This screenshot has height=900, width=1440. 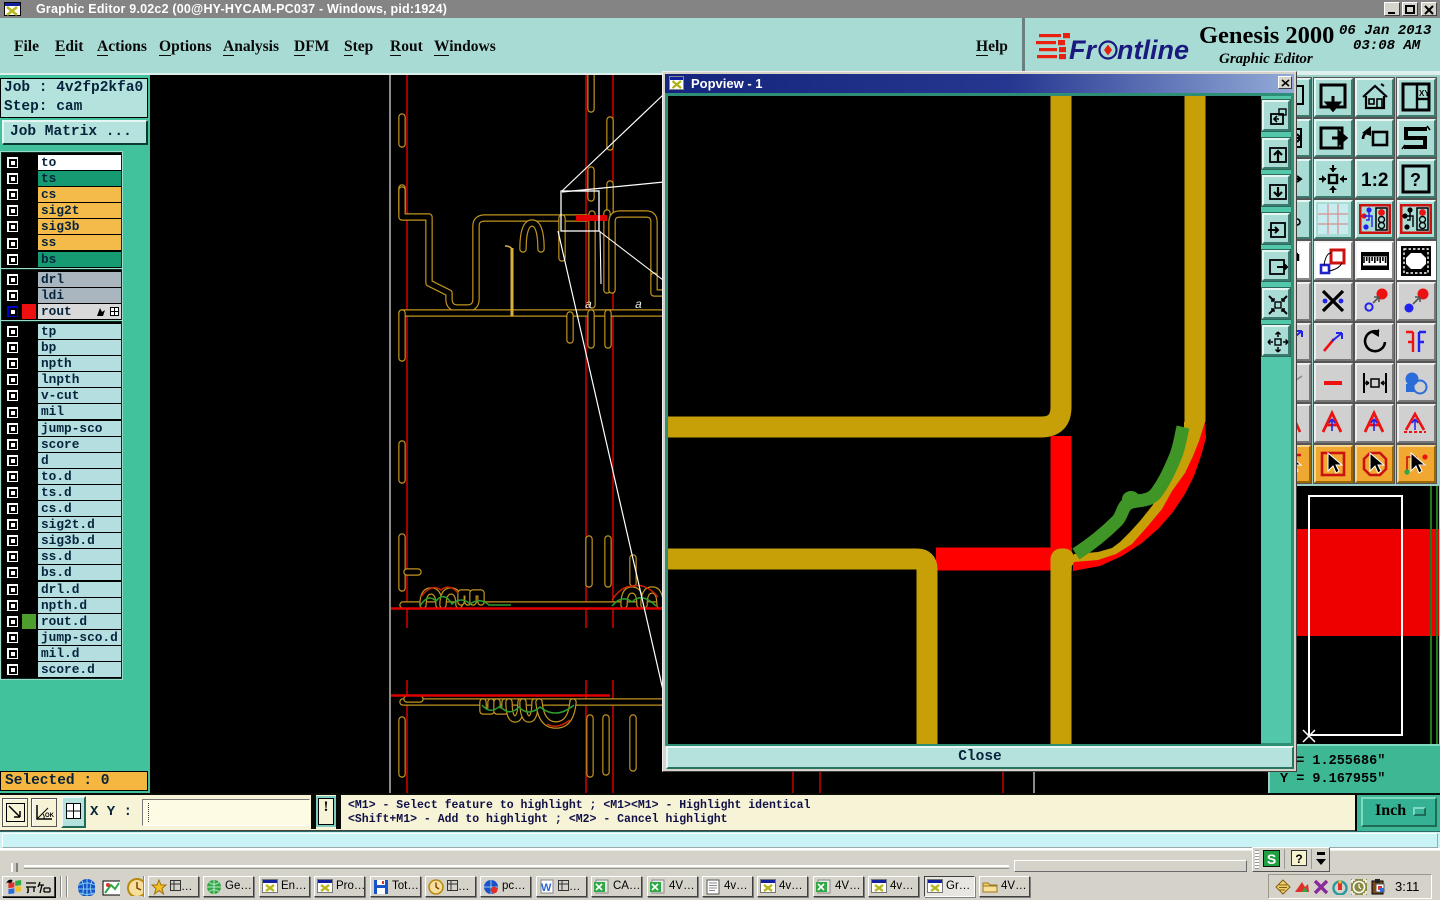 I want to click on svg-text: ntline, so click(x=1153, y=50).